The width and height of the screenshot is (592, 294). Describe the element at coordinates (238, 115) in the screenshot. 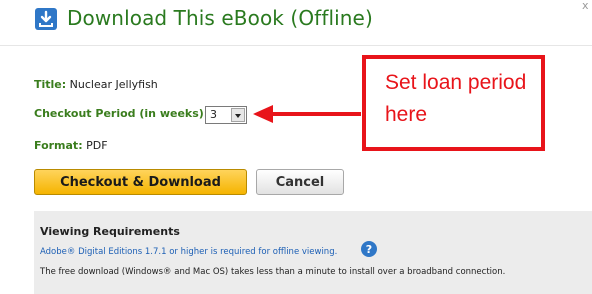

I see `chevron-down-icon` at that location.